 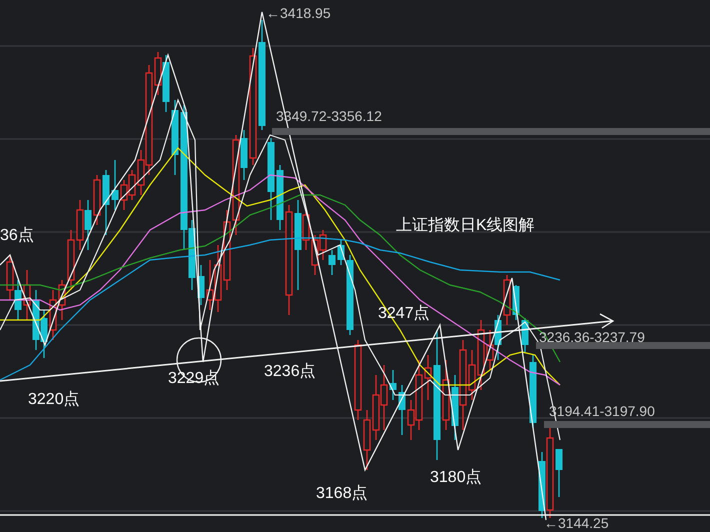 I want to click on point-label: 3180点, so click(x=456, y=477).